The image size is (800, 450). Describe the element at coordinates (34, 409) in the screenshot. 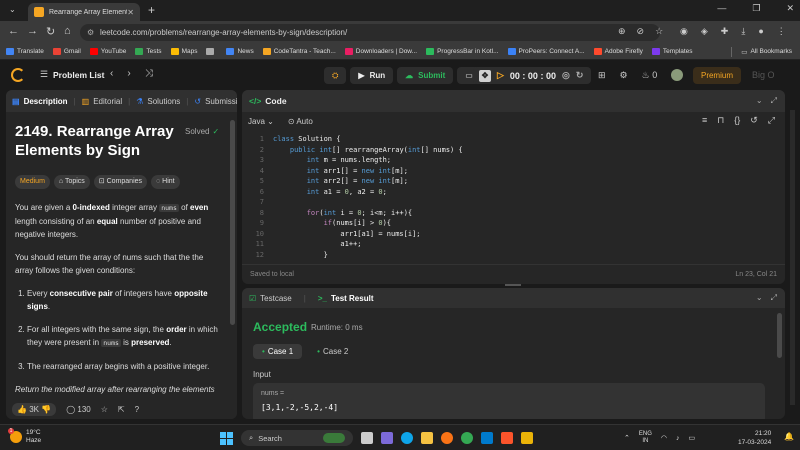

I see `like-button: 👍 3K 👎` at that location.